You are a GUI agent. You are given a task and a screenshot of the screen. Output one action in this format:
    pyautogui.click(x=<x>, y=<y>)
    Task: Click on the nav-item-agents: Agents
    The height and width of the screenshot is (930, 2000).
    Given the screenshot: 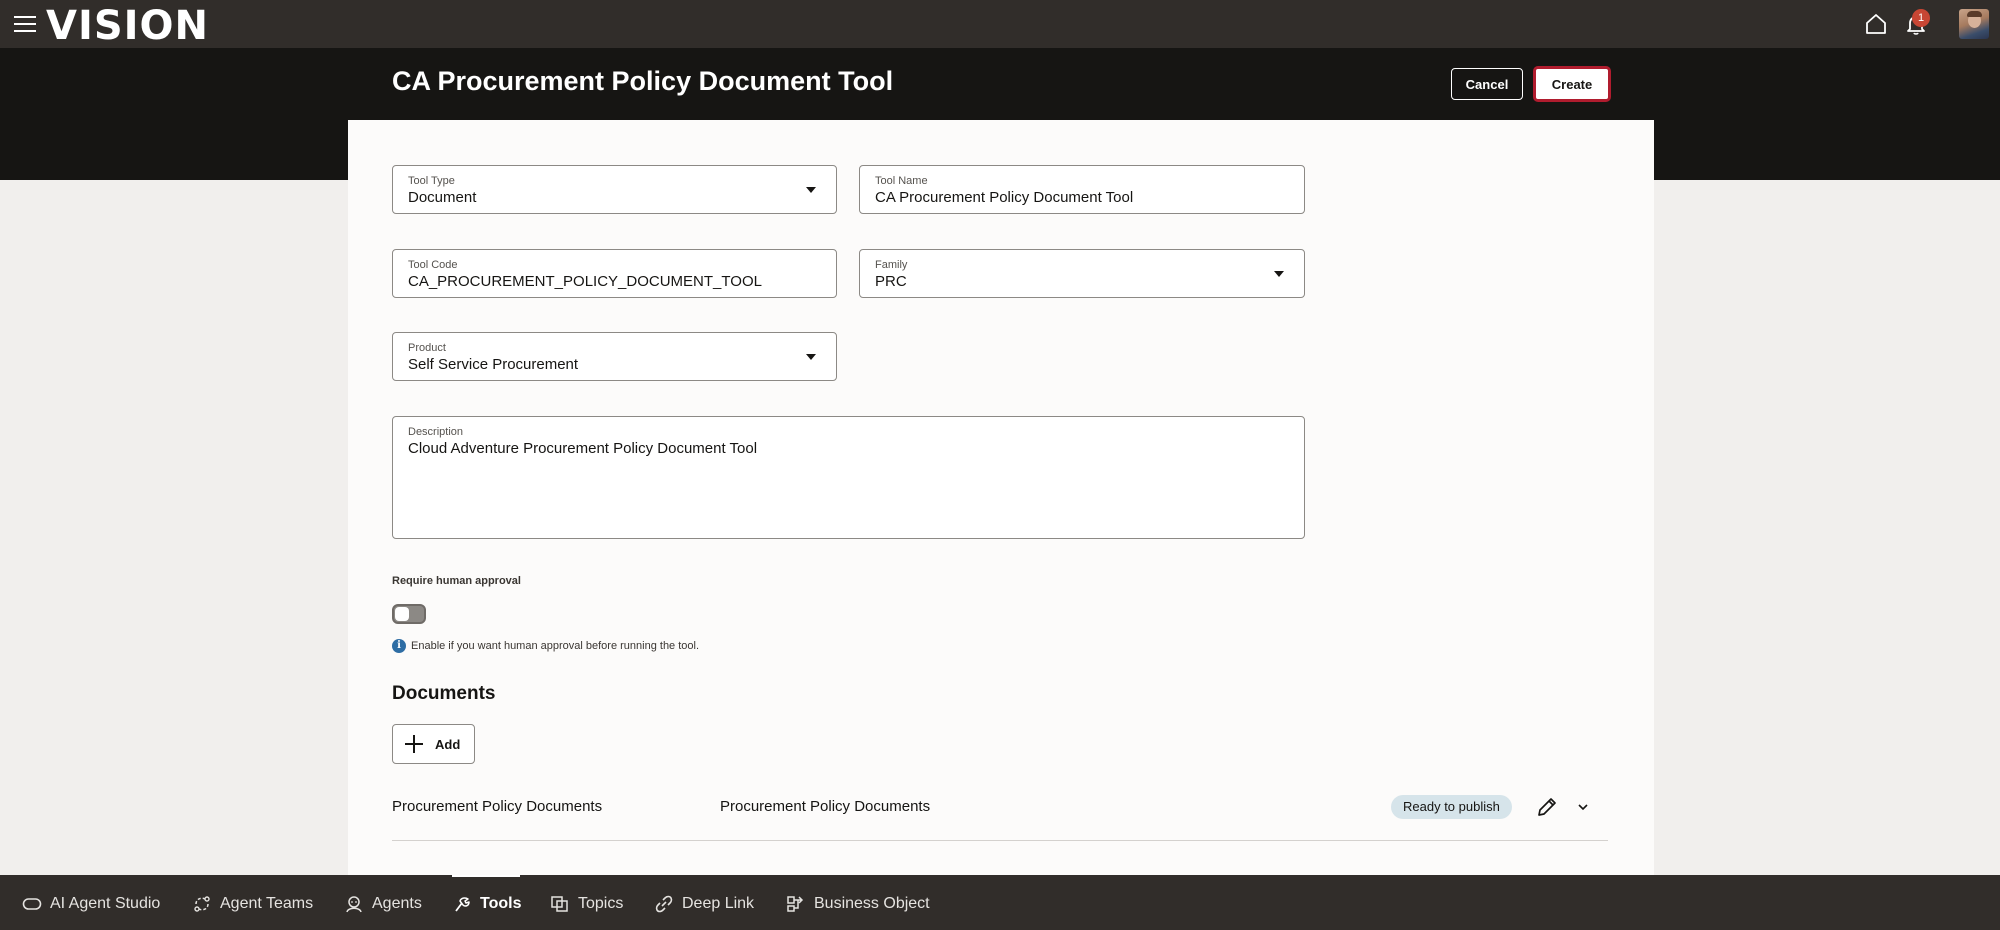 What is the action you would take?
    pyautogui.click(x=383, y=904)
    